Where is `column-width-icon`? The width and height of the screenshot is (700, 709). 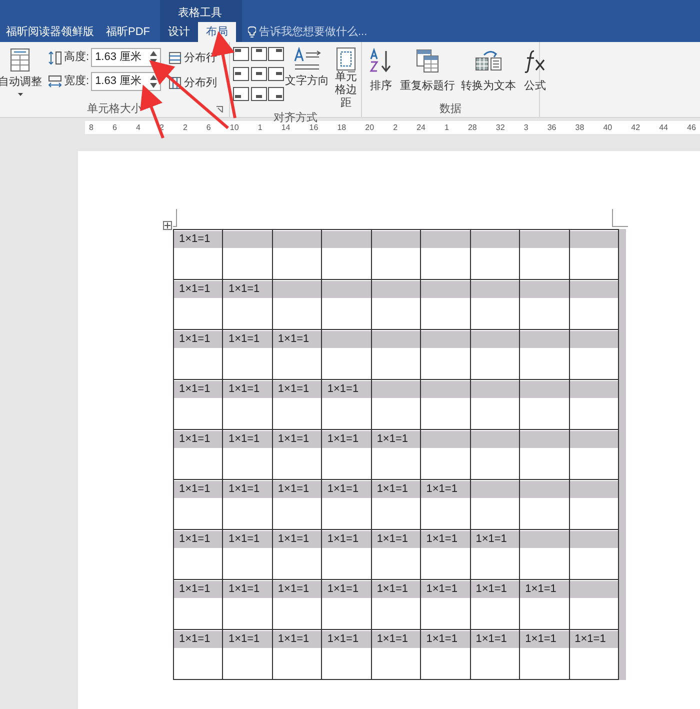 column-width-icon is located at coordinates (55, 81).